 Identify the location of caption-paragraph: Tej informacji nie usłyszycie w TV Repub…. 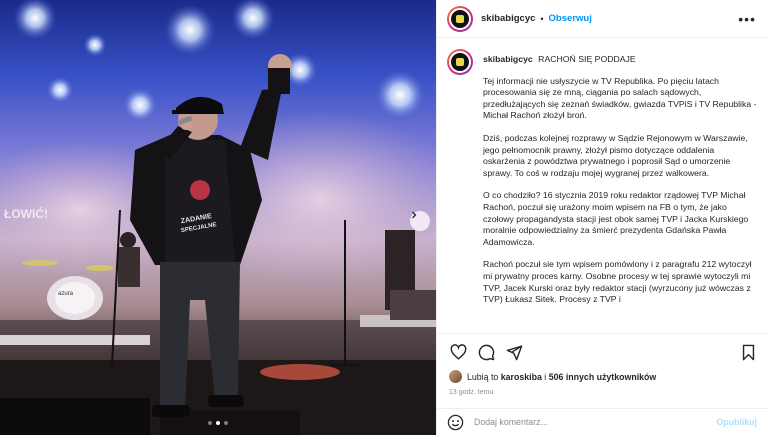
(620, 98).